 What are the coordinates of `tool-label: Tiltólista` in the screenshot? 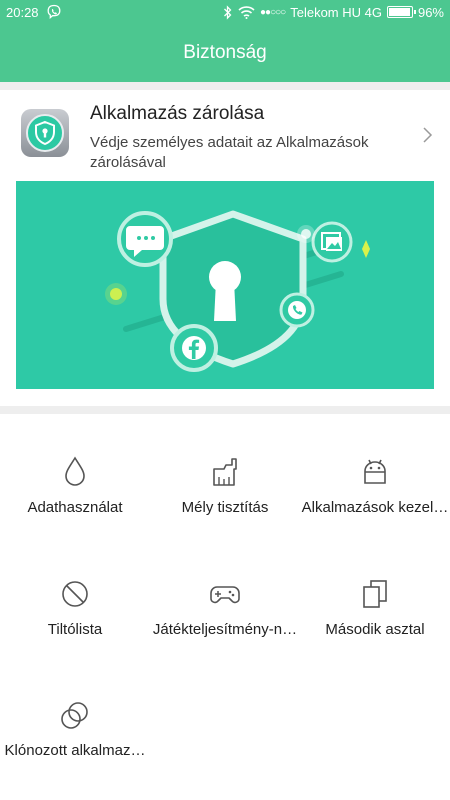 It's located at (75, 629).